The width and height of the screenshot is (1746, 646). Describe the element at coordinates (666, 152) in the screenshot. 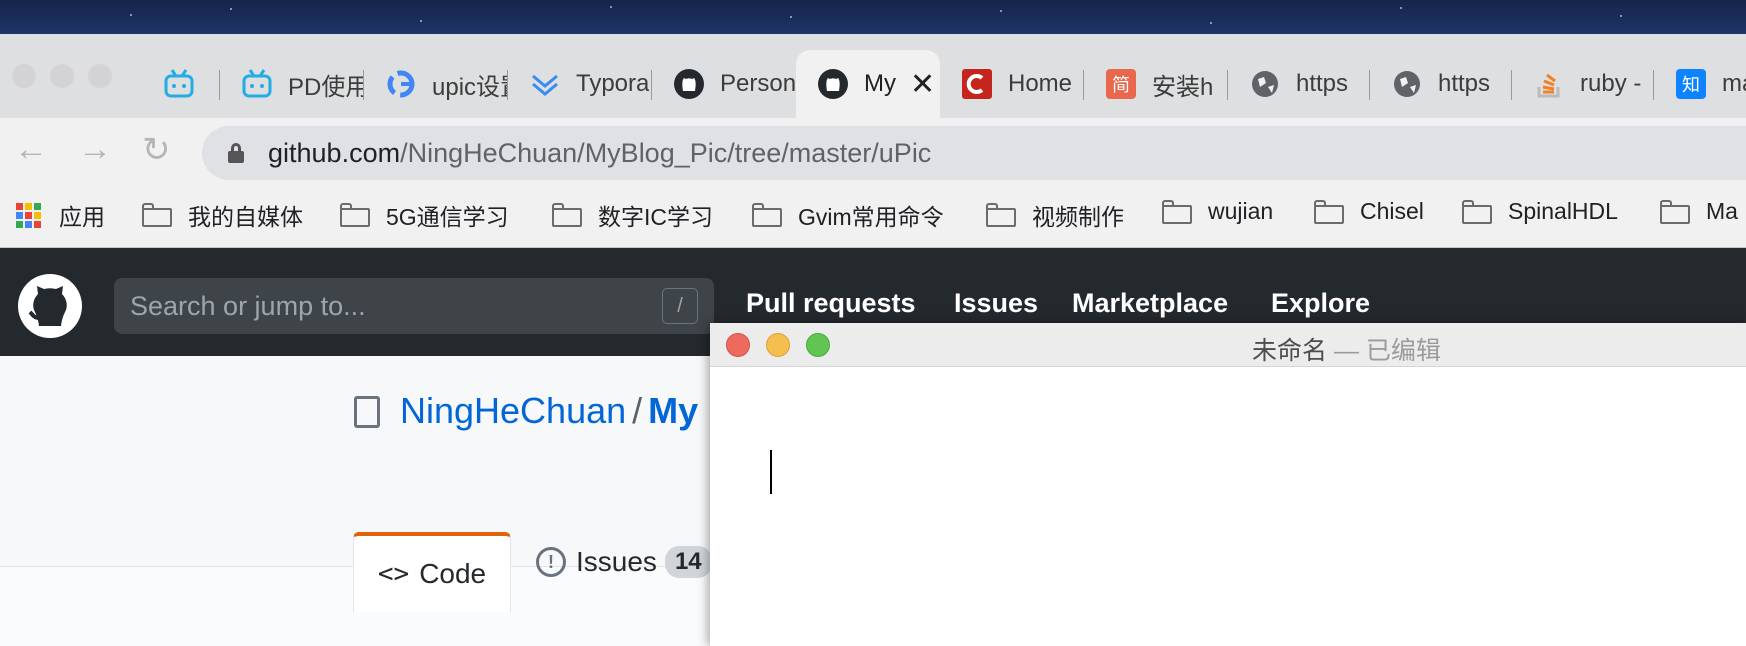

I see `url-path: /NingHeChuan/MyBlog_Pic/tree/master/uPic` at that location.